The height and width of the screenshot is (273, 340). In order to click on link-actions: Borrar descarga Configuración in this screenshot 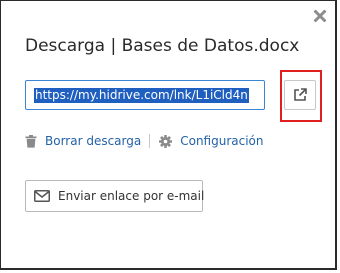, I will do `click(144, 141)`.